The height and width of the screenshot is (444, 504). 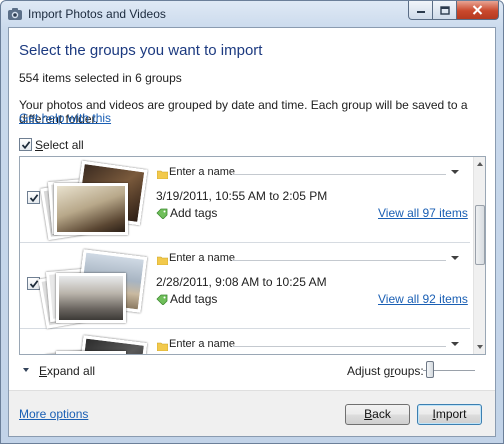 I want to click on maximize-icon, so click(x=444, y=10).